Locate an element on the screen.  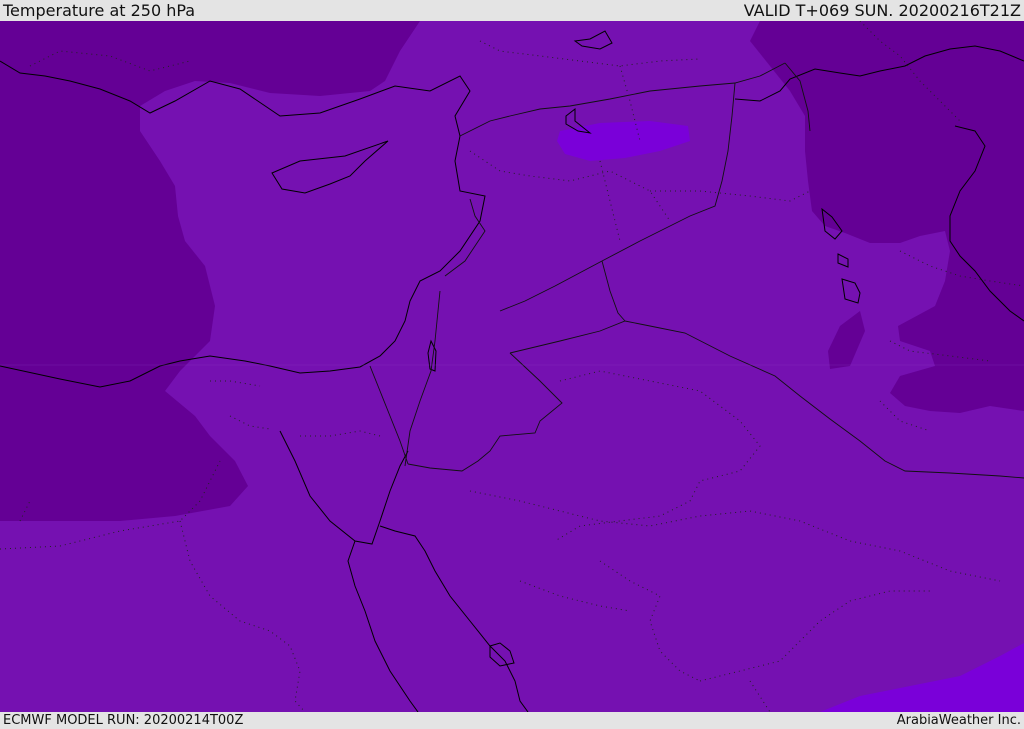
map-title: Temperature at 250 hPa is located at coordinates (99, 10).